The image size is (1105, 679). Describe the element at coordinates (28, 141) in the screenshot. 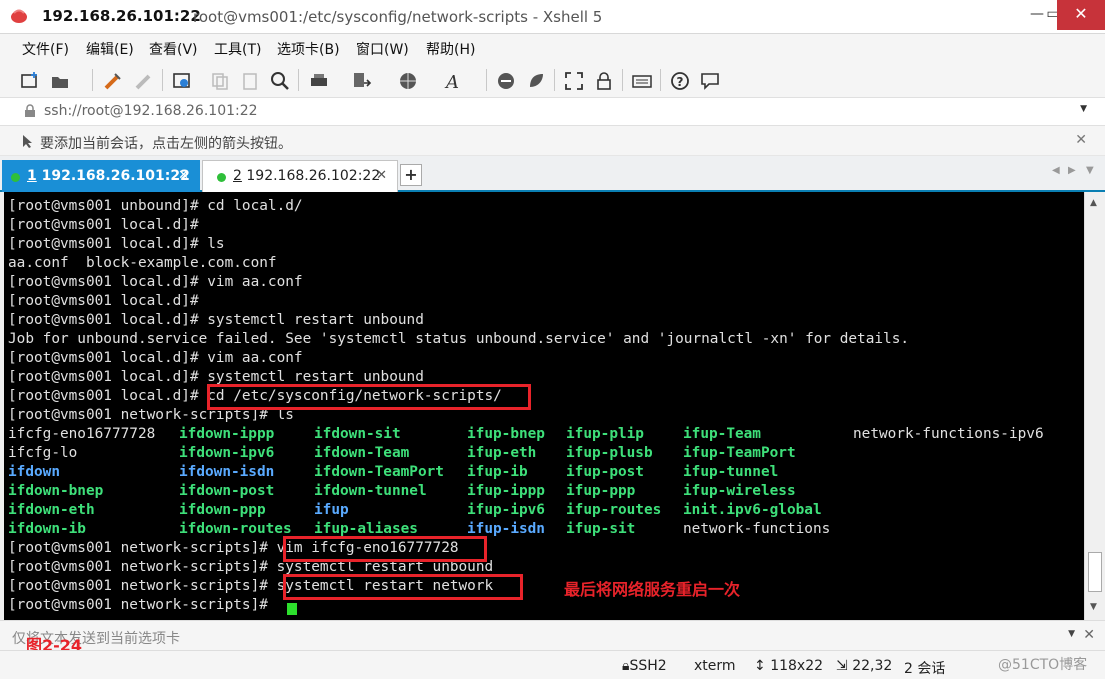

I see `arrow-pointer-icon` at that location.